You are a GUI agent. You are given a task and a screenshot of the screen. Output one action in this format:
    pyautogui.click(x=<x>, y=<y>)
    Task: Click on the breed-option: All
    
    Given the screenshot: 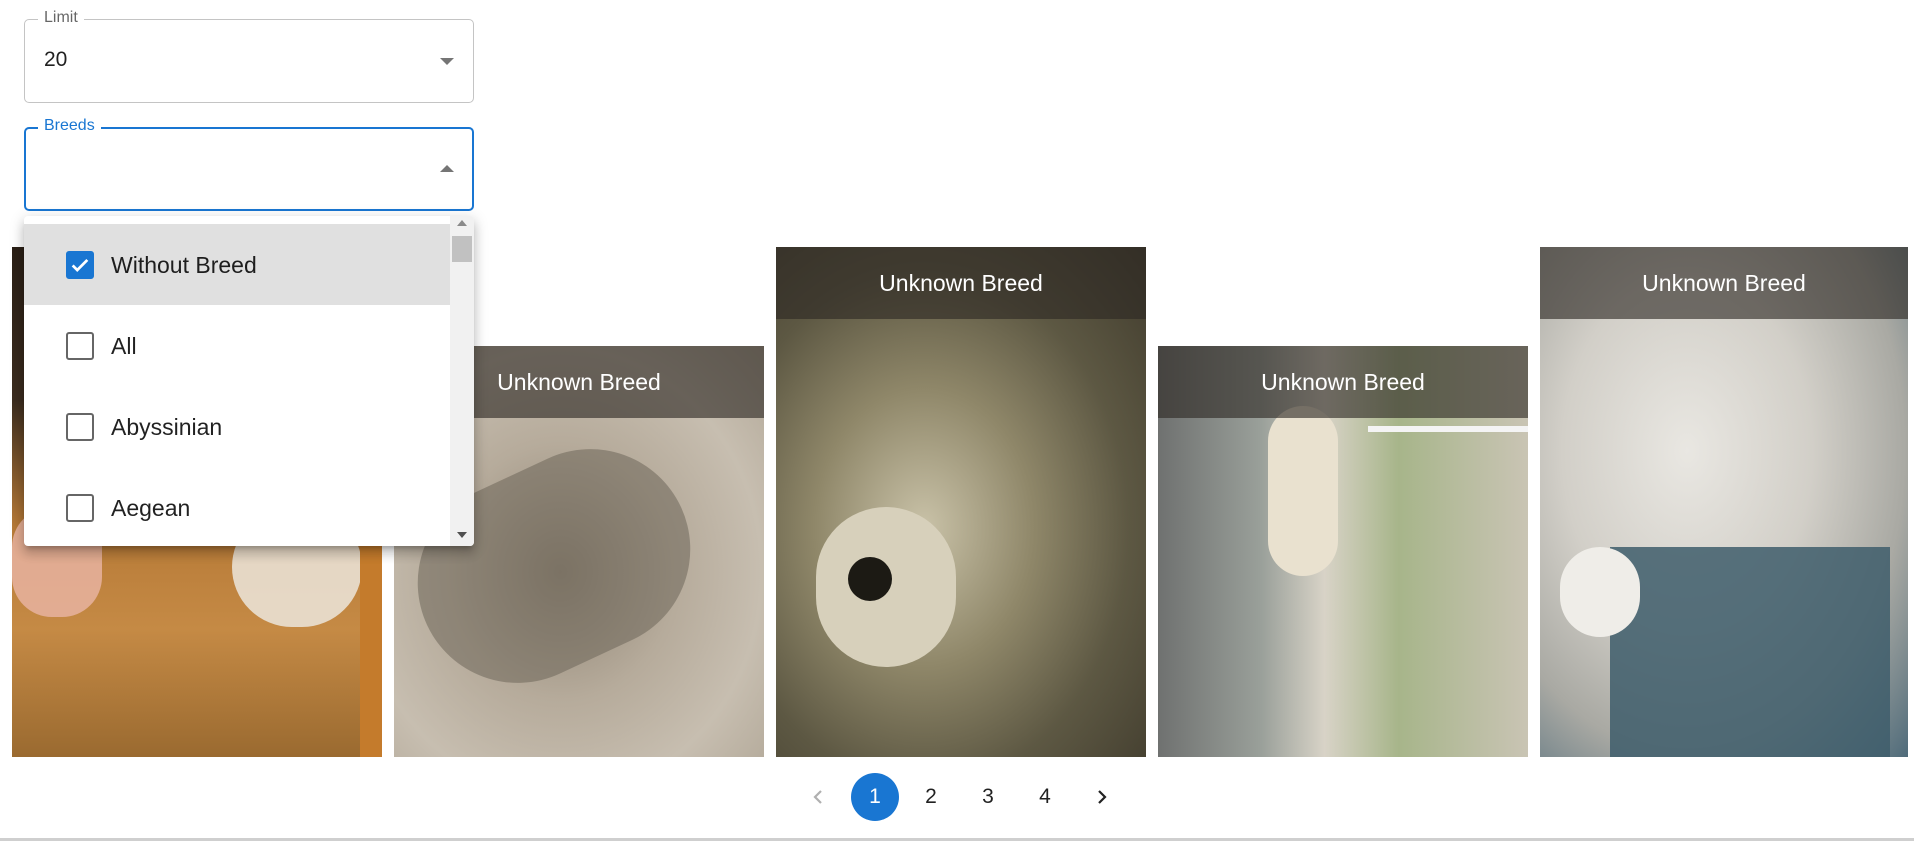 What is the action you would take?
    pyautogui.click(x=237, y=345)
    